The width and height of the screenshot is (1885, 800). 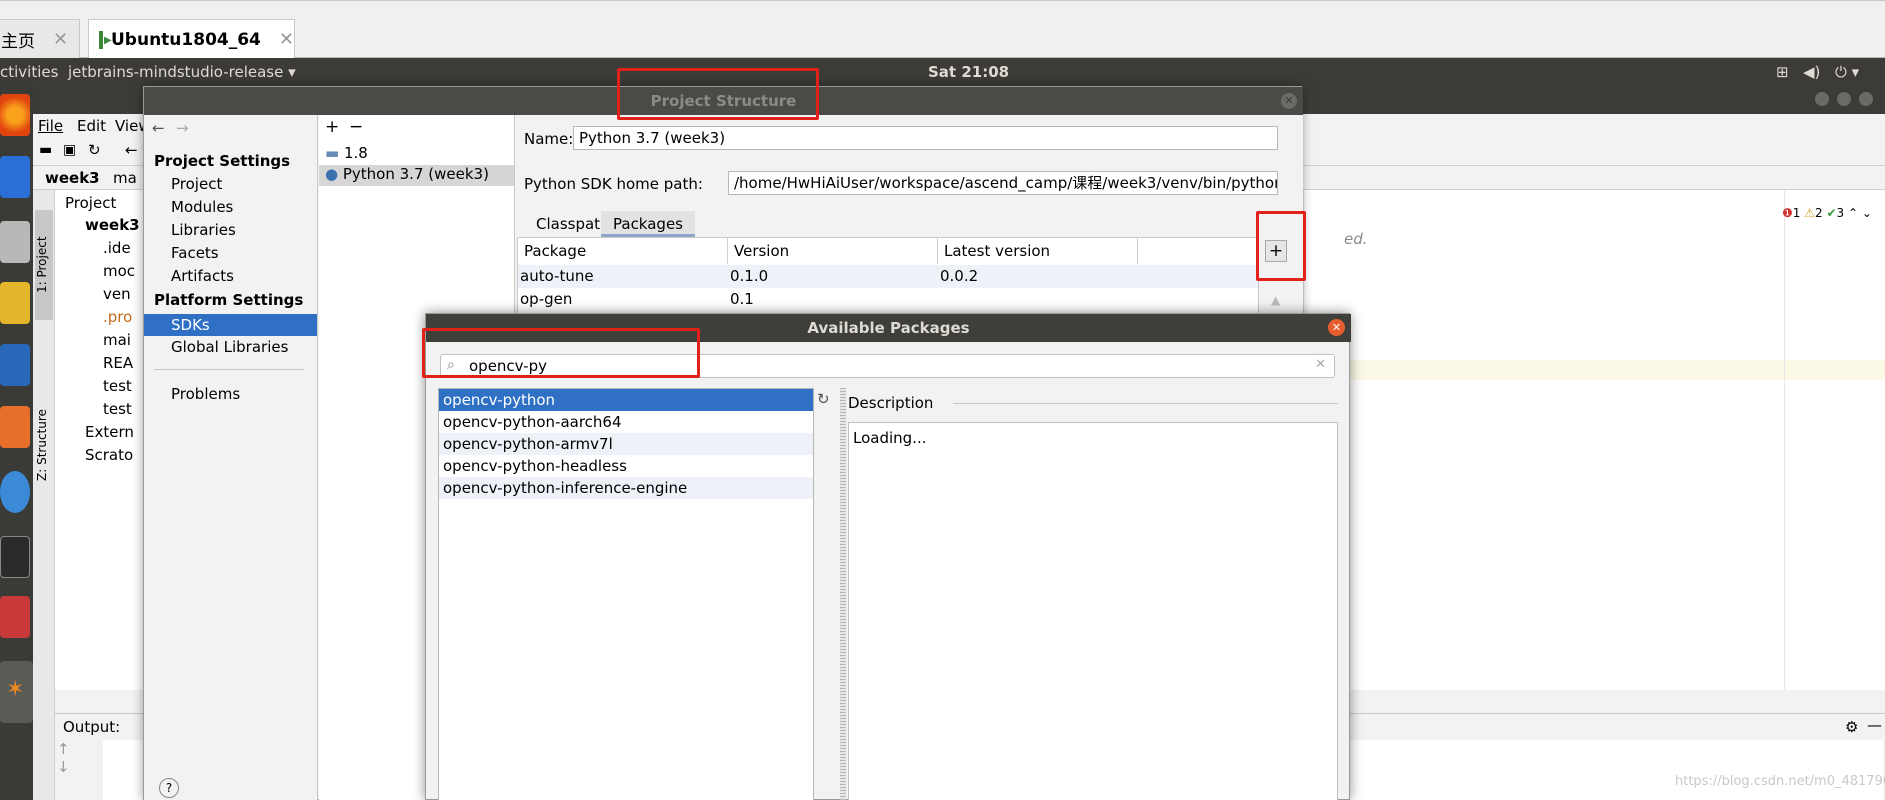 I want to click on nav-item-facets: Facets, so click(x=195, y=253).